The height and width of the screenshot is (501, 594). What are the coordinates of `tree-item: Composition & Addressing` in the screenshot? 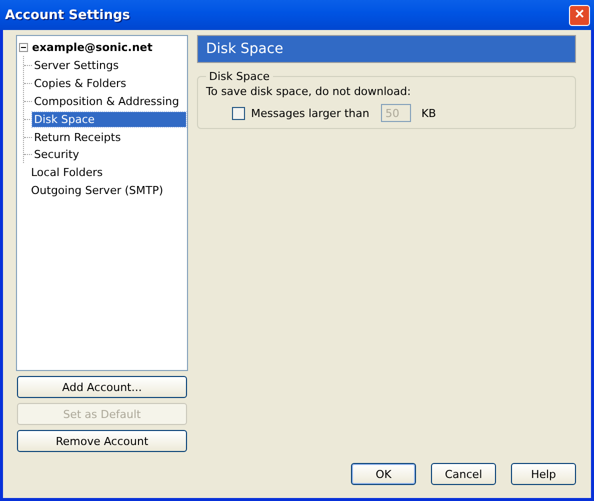 It's located at (107, 101).